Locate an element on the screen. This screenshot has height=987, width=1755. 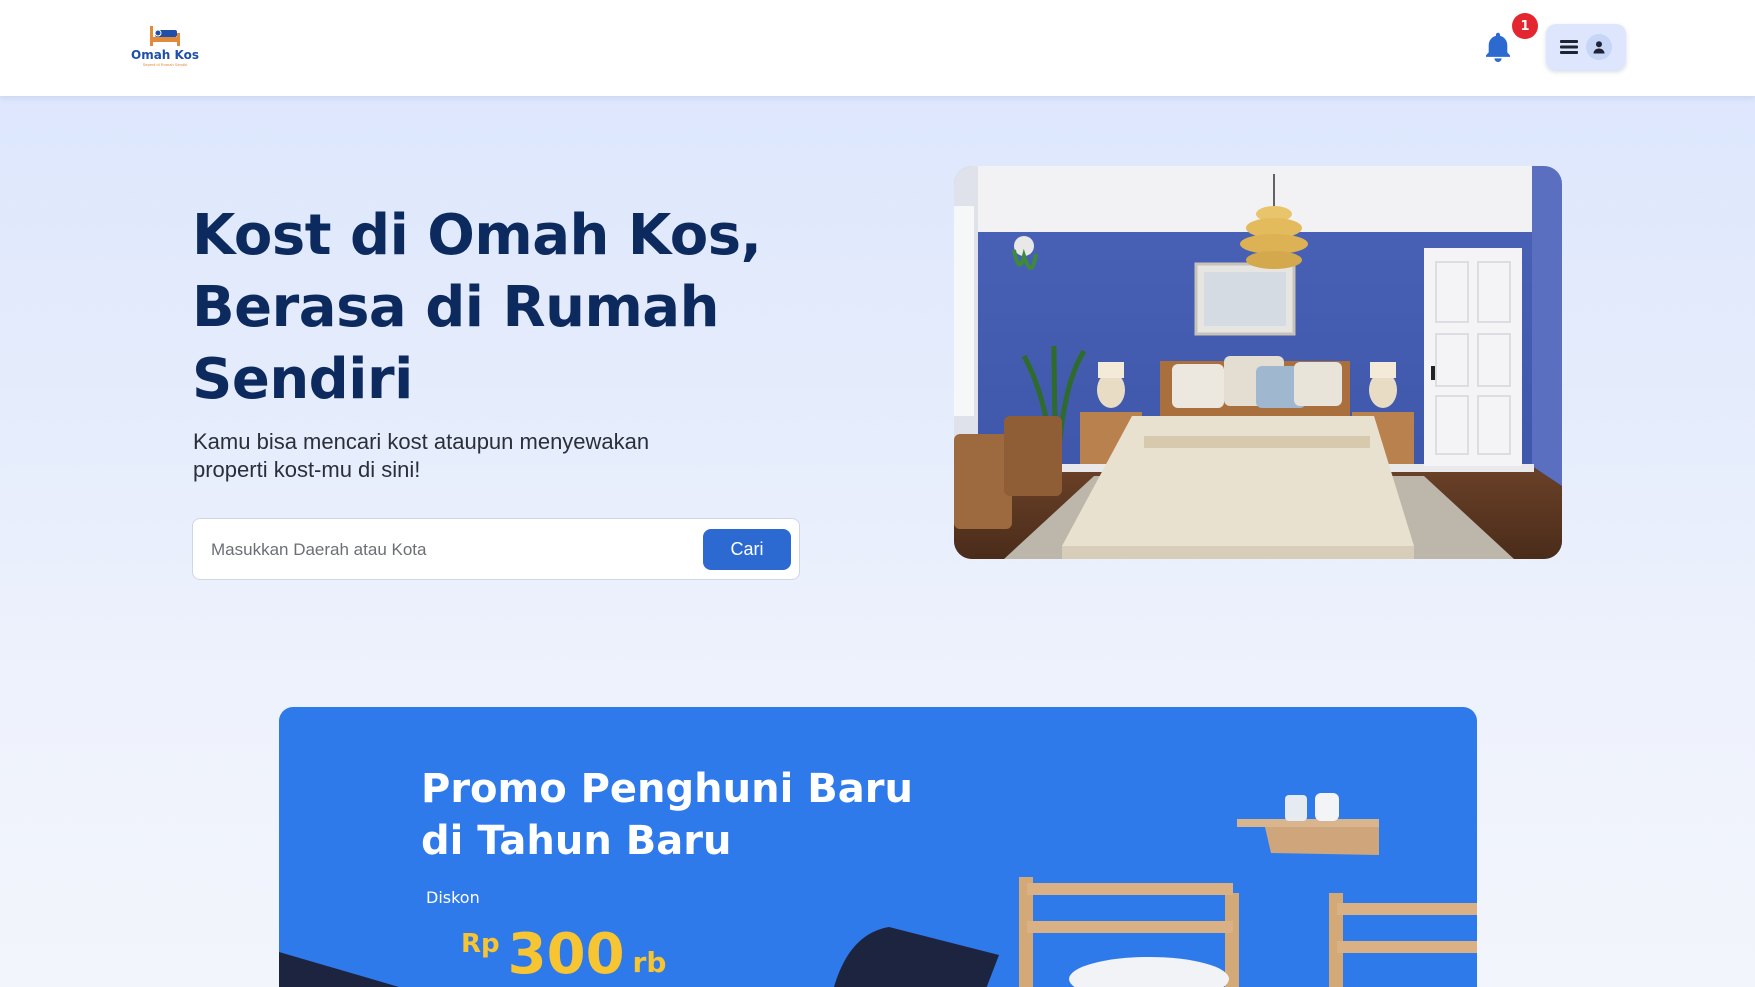
user-menu-button is located at coordinates (1586, 47).